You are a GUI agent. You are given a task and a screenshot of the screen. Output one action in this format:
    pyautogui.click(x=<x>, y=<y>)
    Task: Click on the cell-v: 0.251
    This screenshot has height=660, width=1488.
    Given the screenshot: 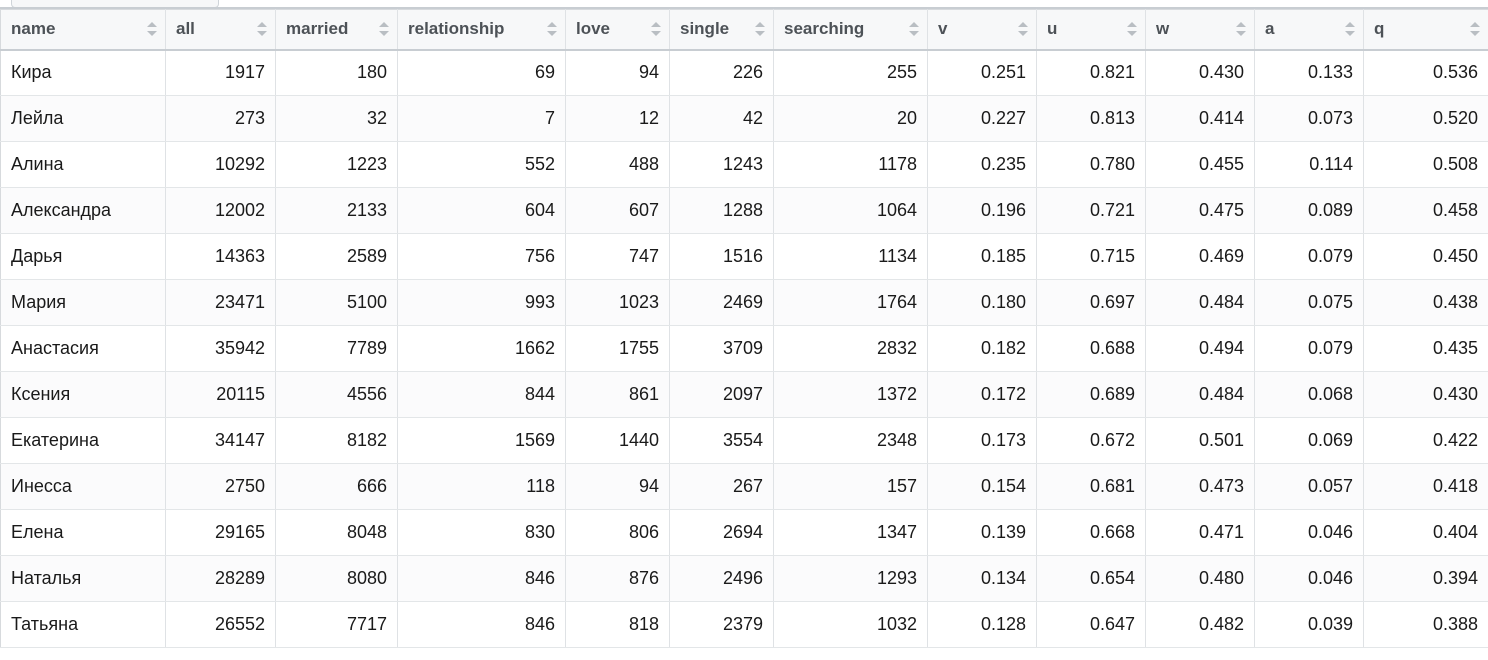 What is the action you would take?
    pyautogui.click(x=982, y=72)
    